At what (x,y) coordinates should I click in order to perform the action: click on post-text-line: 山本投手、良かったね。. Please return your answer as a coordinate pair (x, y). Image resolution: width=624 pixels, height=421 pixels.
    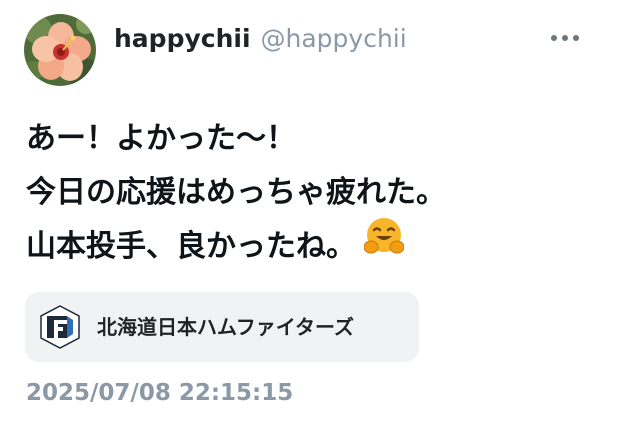
    Looking at the image, I should click on (191, 246).